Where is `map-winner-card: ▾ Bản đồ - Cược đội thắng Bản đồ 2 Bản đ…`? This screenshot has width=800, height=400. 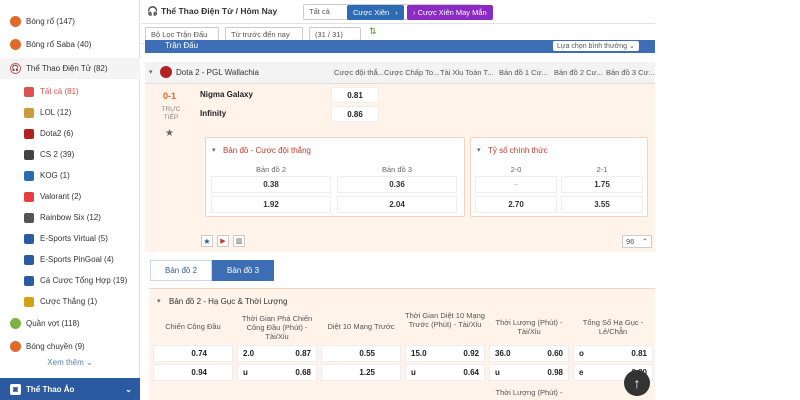 map-winner-card: ▾ Bản đồ - Cược đội thắng Bản đồ 2 Bản đ… is located at coordinates (335, 177).